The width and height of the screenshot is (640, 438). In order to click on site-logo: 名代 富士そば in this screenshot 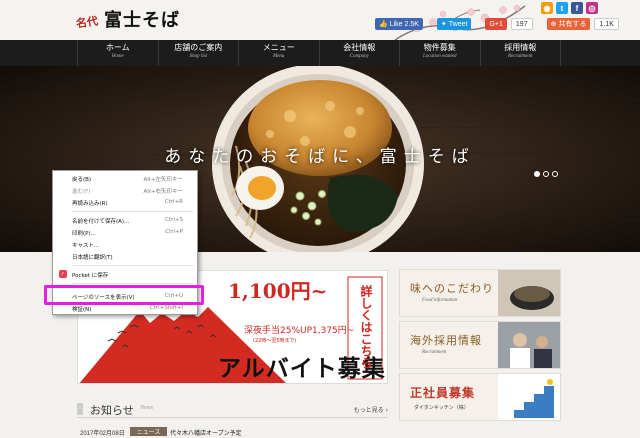, I will do `click(127, 19)`.